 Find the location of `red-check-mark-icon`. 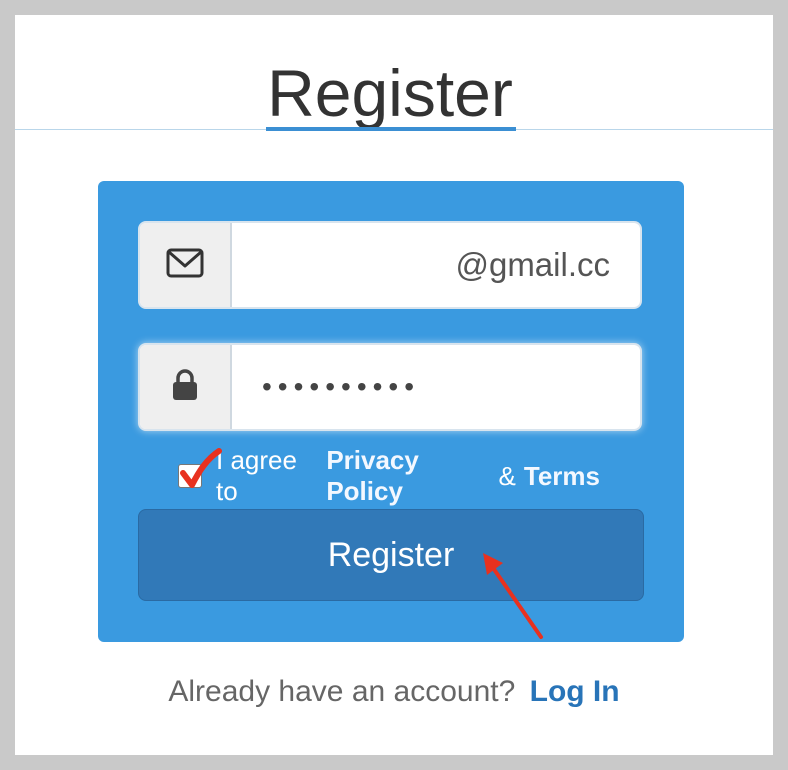

red-check-mark-icon is located at coordinates (202, 472).